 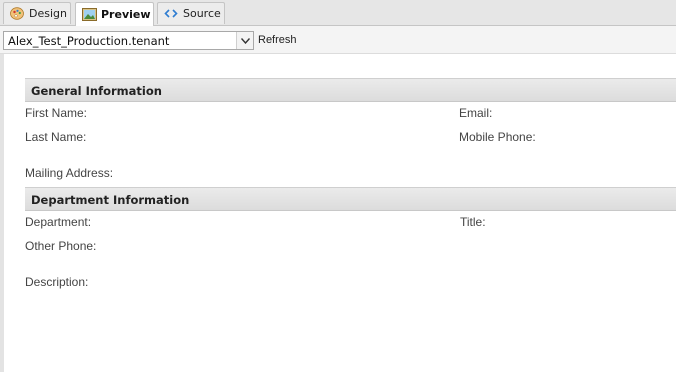 I want to click on chevron-down-icon, so click(x=244, y=40).